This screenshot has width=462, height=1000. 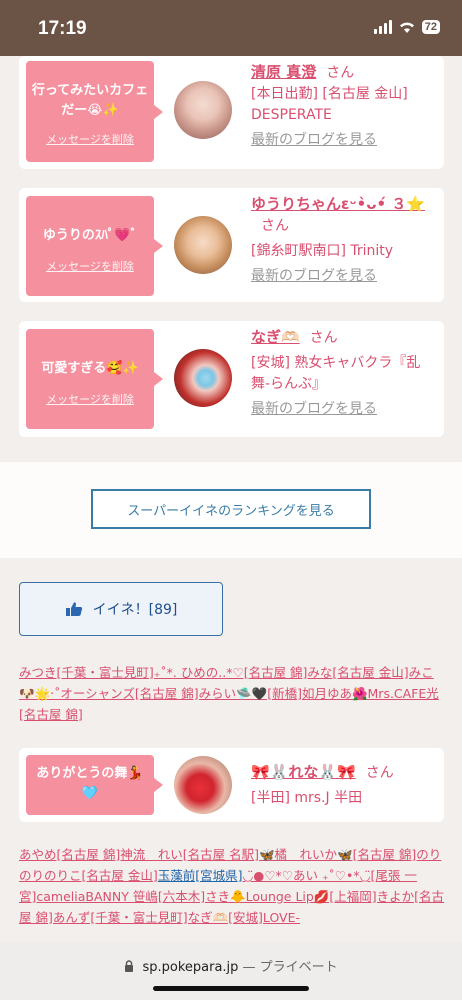 I want to click on privacy-label: — プライベート, so click(x=290, y=967).